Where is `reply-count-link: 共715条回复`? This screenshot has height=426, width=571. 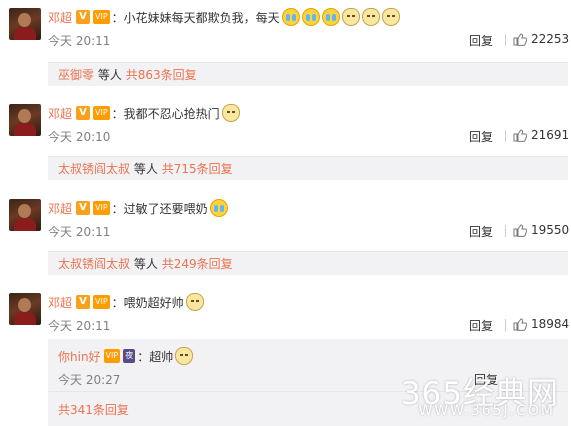 reply-count-link: 共715条回复 is located at coordinates (197, 169).